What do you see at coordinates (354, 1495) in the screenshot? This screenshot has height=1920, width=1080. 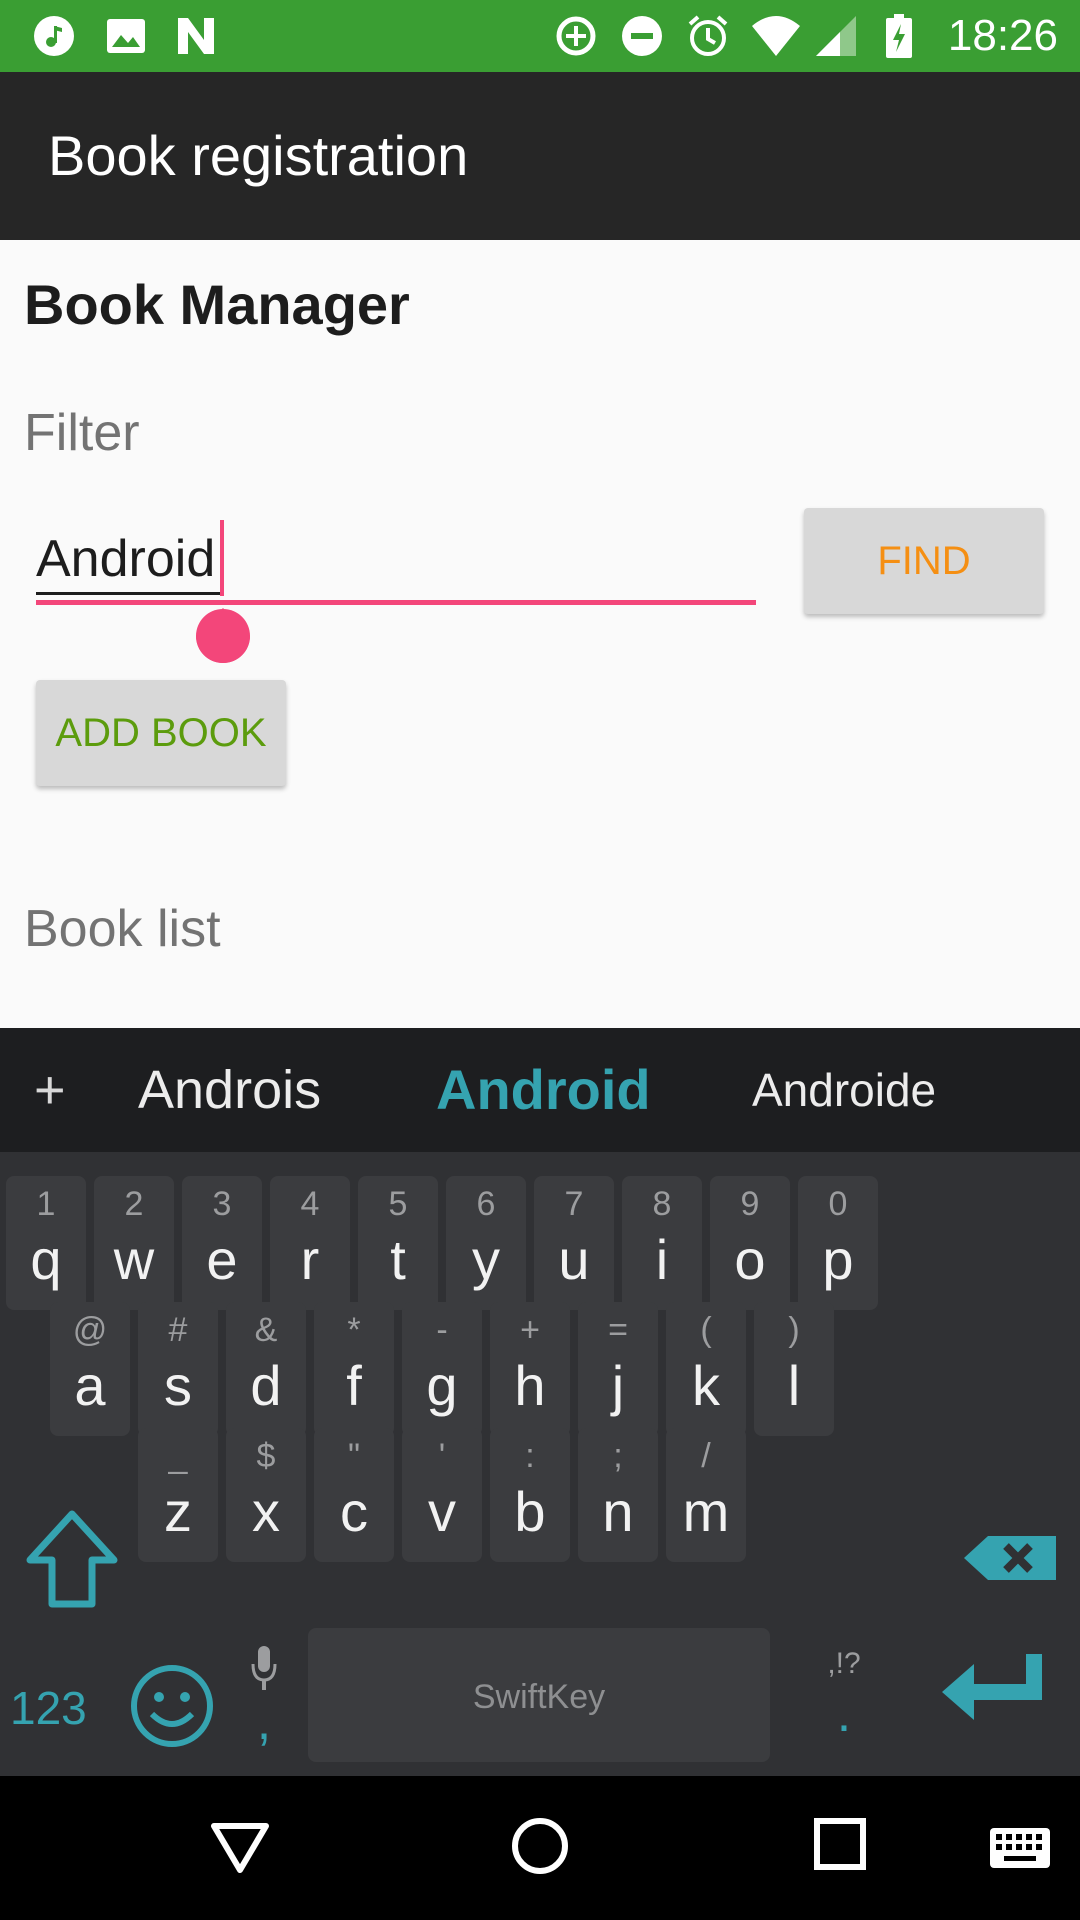 I see `key-c: " c` at bounding box center [354, 1495].